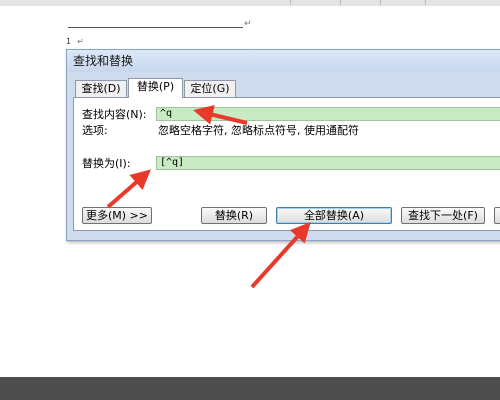 The image size is (500, 400). Describe the element at coordinates (328, 163) in the screenshot. I see `replace-with-input: [^q]` at that location.